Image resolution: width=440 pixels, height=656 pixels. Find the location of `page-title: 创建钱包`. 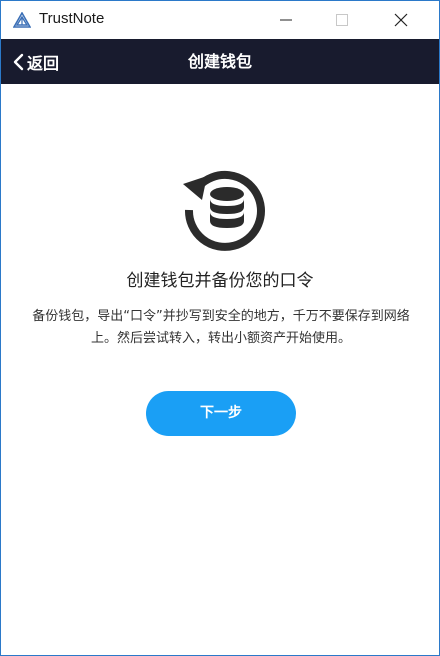

page-title: 创建钱包 is located at coordinates (219, 61).